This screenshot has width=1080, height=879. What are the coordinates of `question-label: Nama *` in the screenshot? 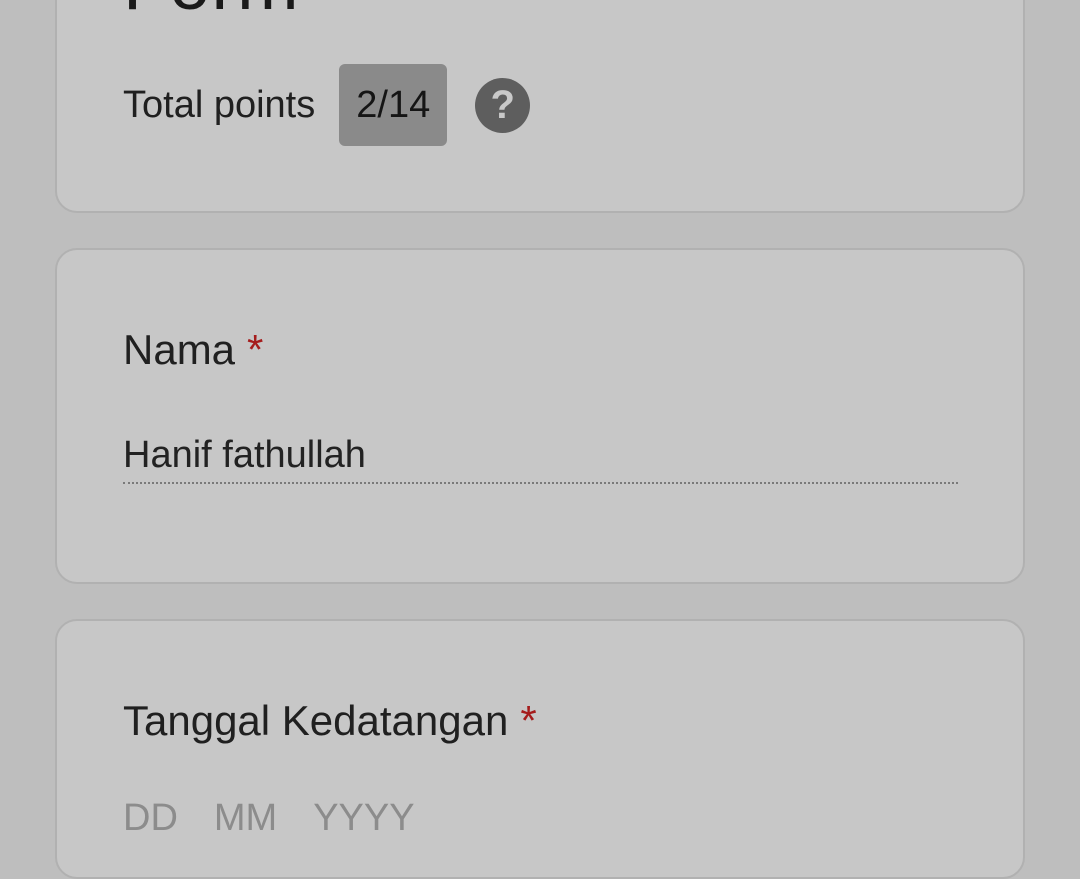 It's located at (193, 350).